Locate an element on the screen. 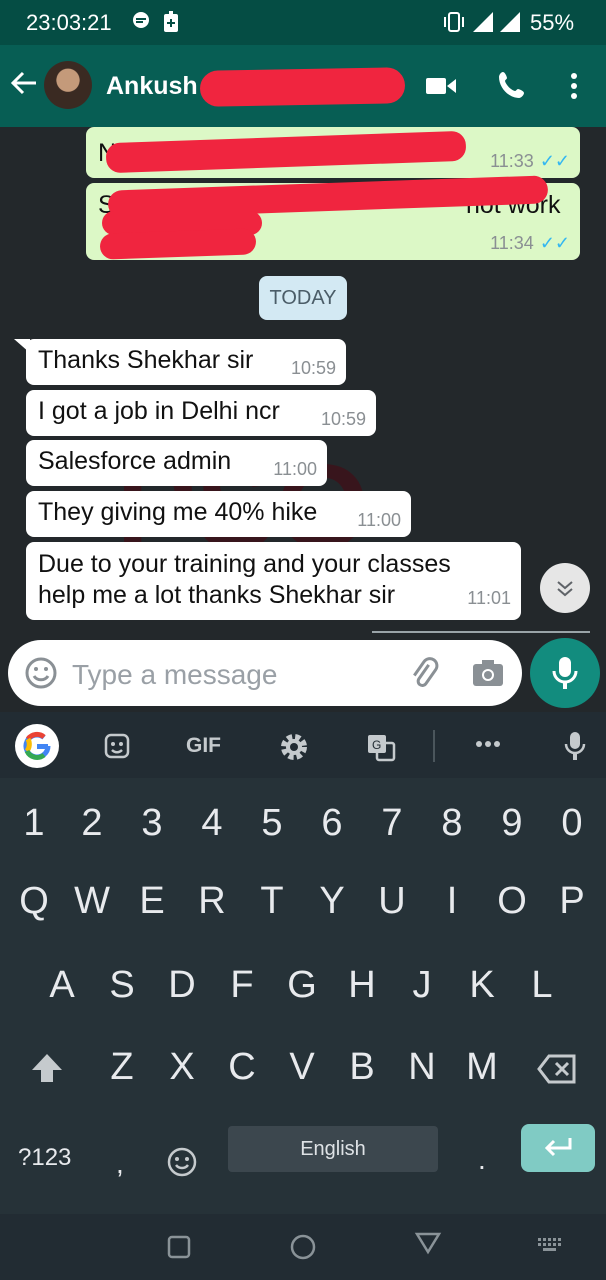 This screenshot has height=1280, width=606. key-k: K is located at coordinates (482, 985).